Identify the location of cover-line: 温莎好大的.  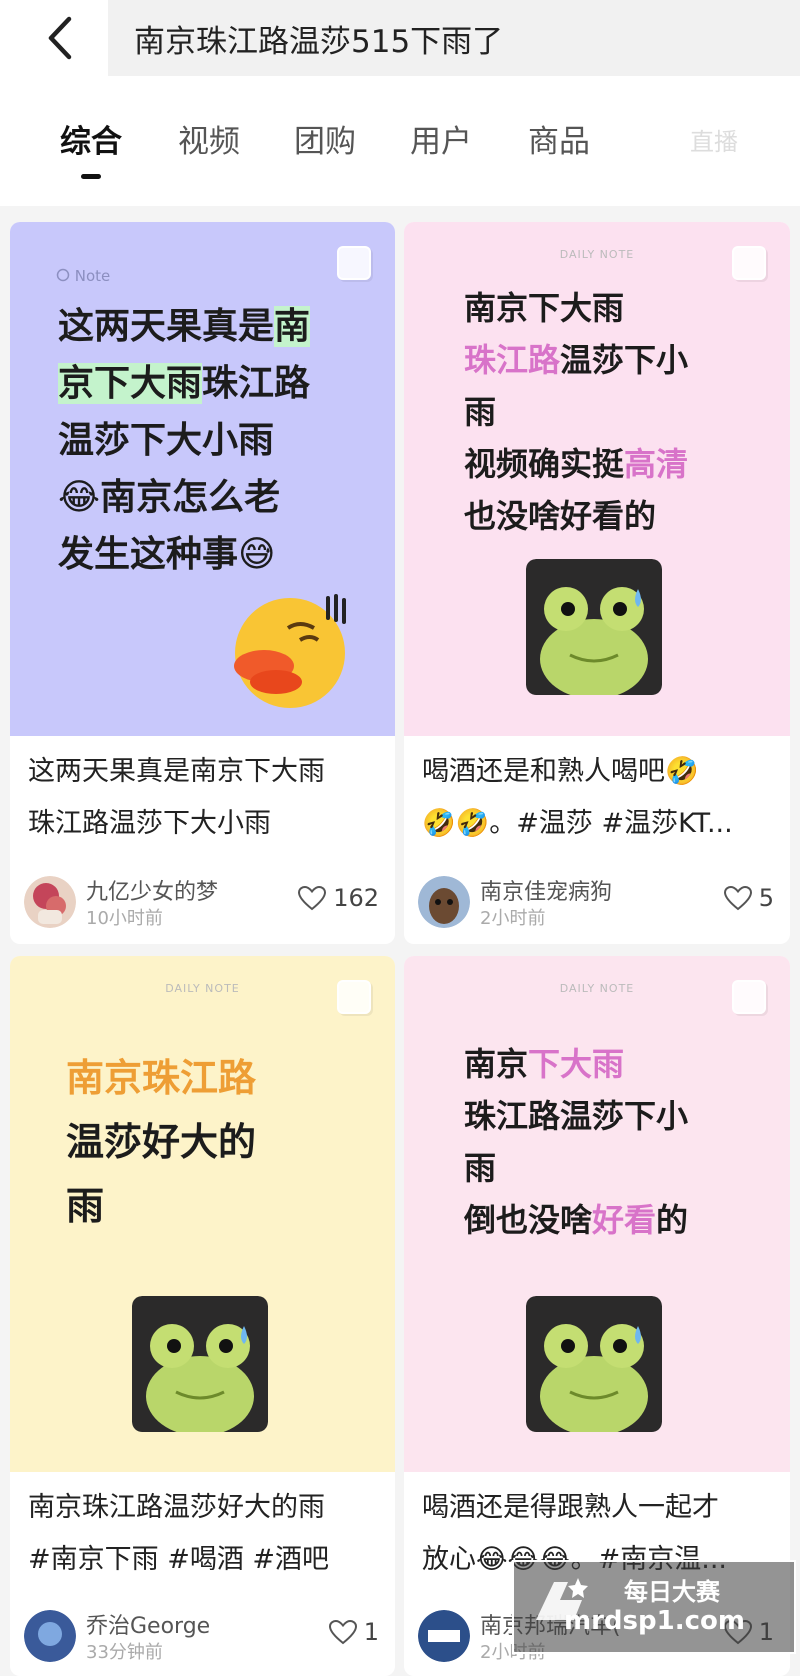
(161, 1142).